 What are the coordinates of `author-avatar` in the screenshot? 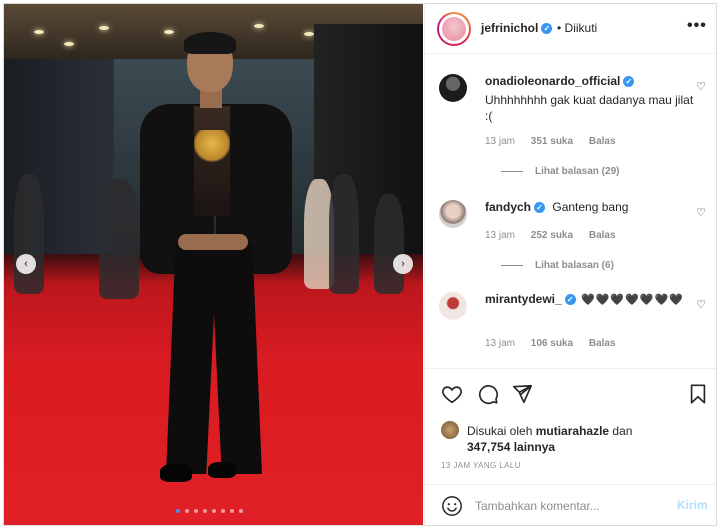 It's located at (454, 29).